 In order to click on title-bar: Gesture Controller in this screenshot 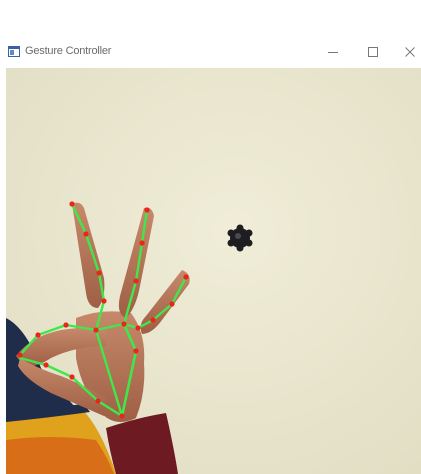, I will do `click(210, 52)`.